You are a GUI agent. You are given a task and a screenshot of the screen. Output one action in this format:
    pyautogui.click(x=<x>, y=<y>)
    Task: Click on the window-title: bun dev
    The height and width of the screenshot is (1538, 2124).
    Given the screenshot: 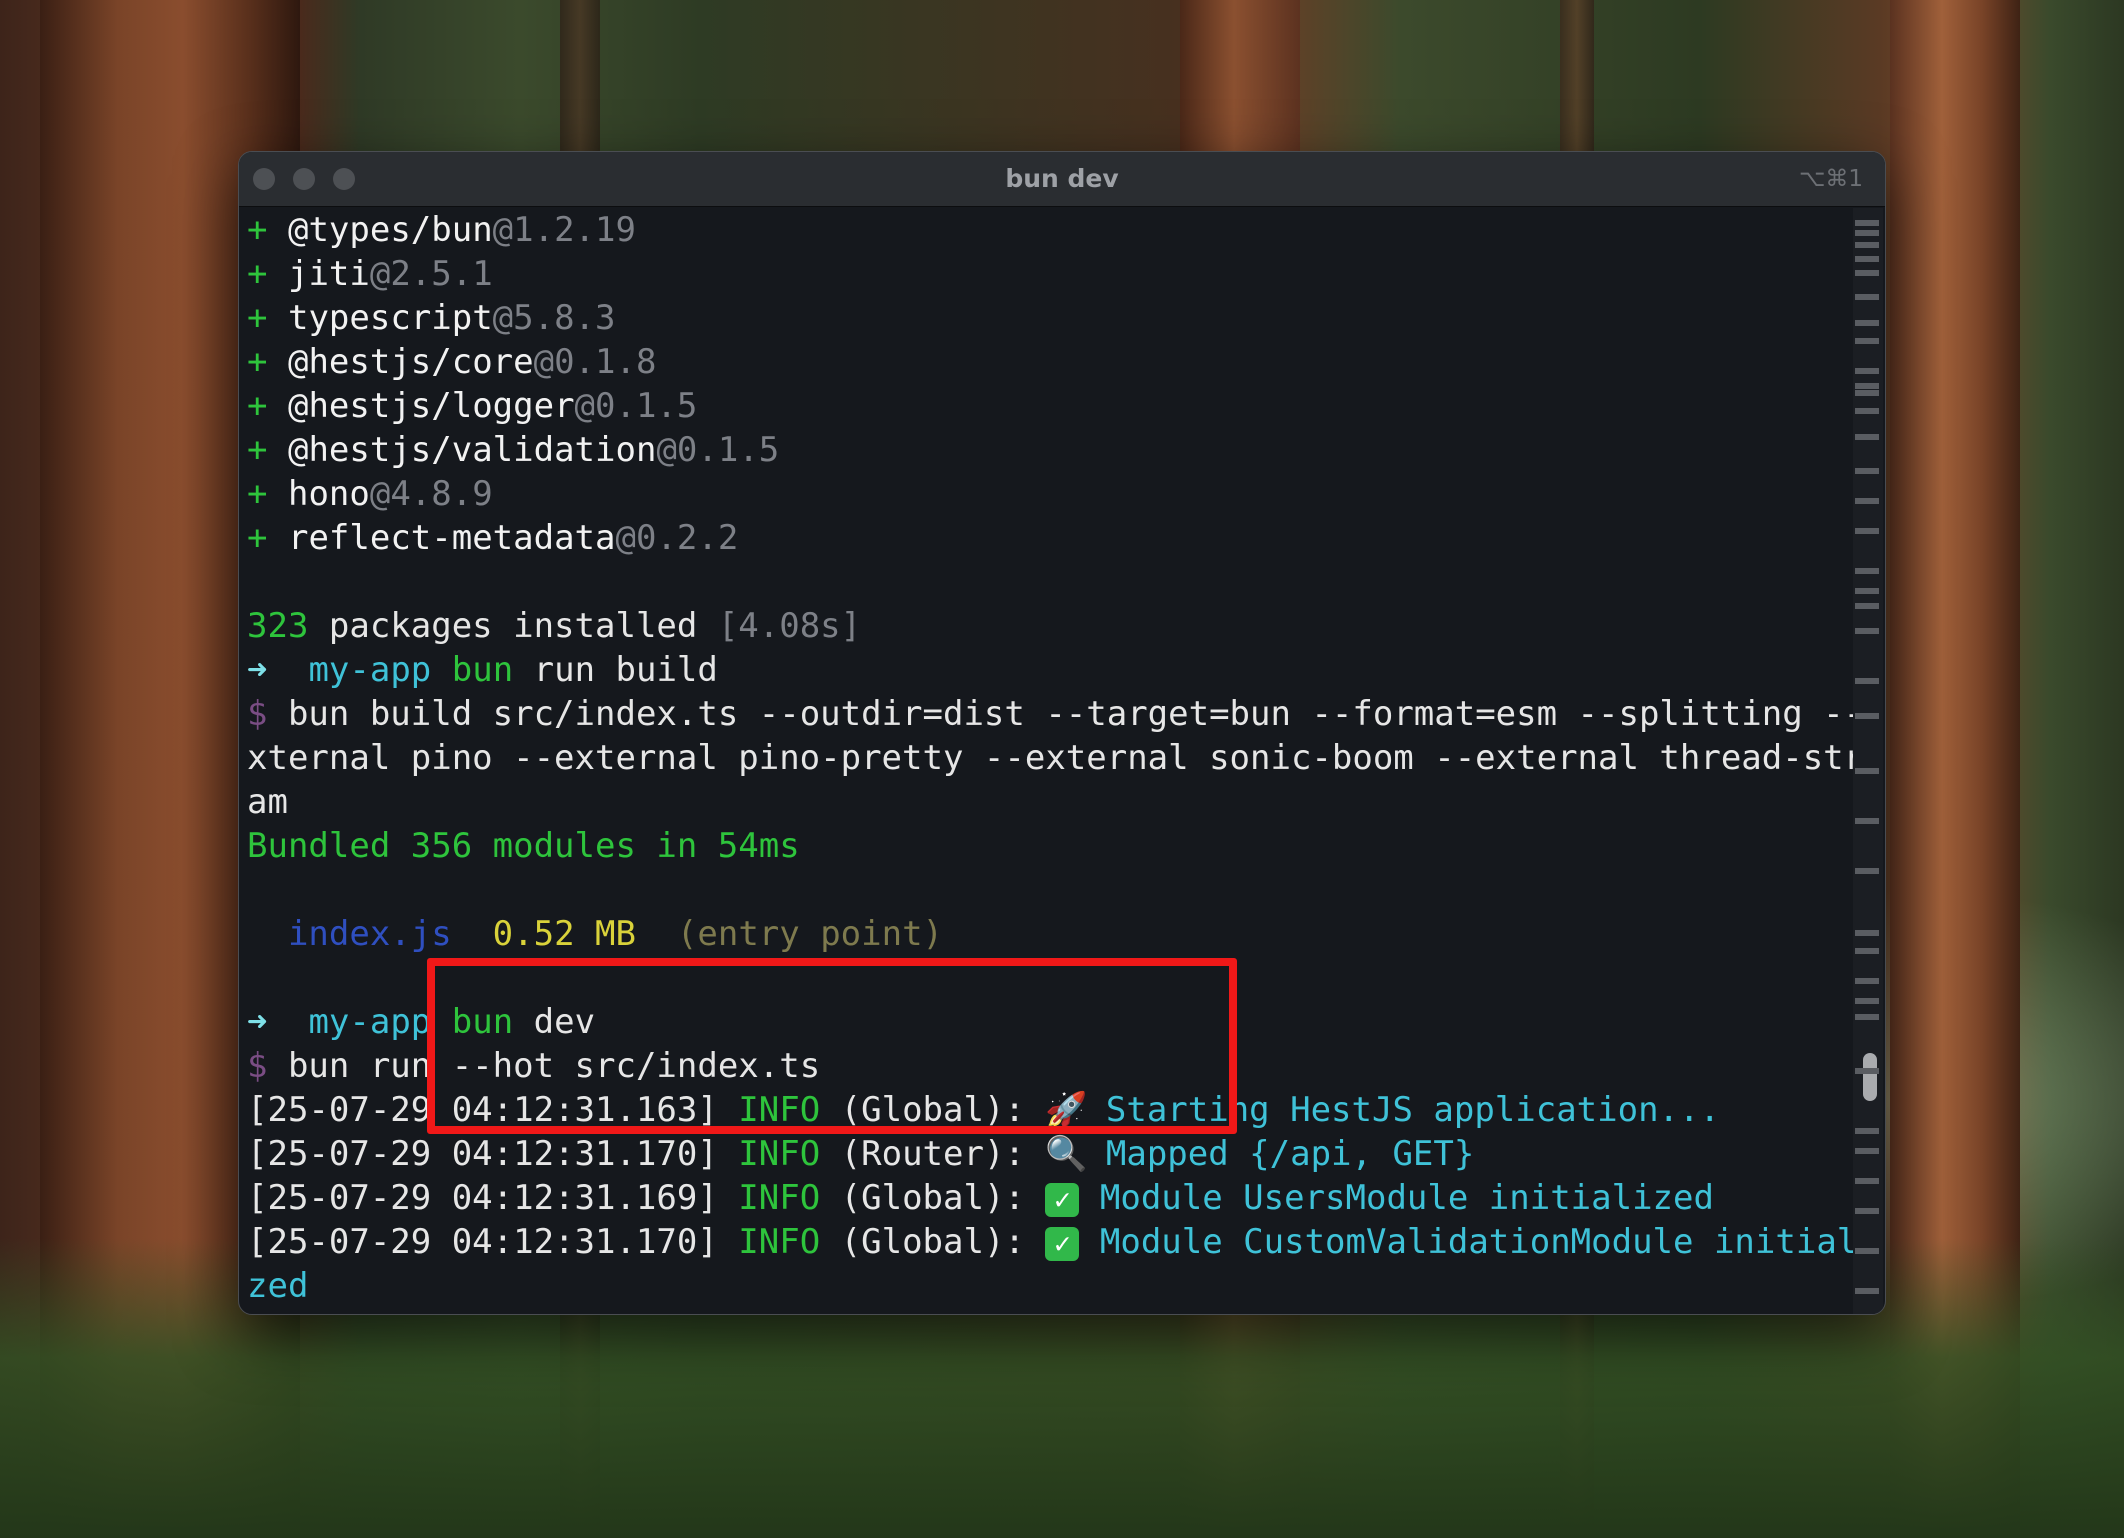 What is the action you would take?
    pyautogui.click(x=1062, y=178)
    